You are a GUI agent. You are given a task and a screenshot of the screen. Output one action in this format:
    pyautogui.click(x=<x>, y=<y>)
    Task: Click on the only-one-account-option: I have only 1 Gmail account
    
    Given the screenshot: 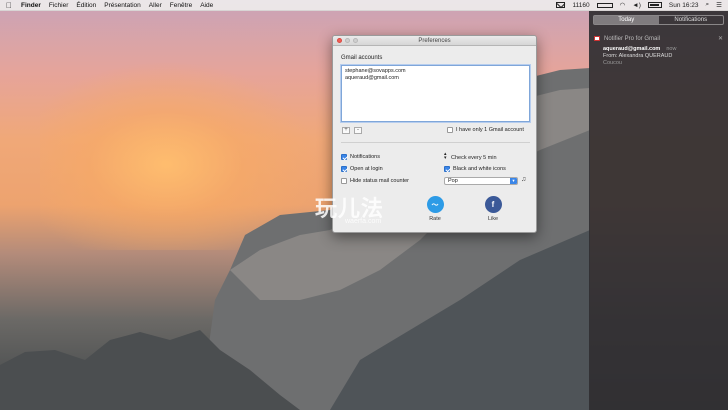 What is the action you would take?
    pyautogui.click(x=485, y=130)
    